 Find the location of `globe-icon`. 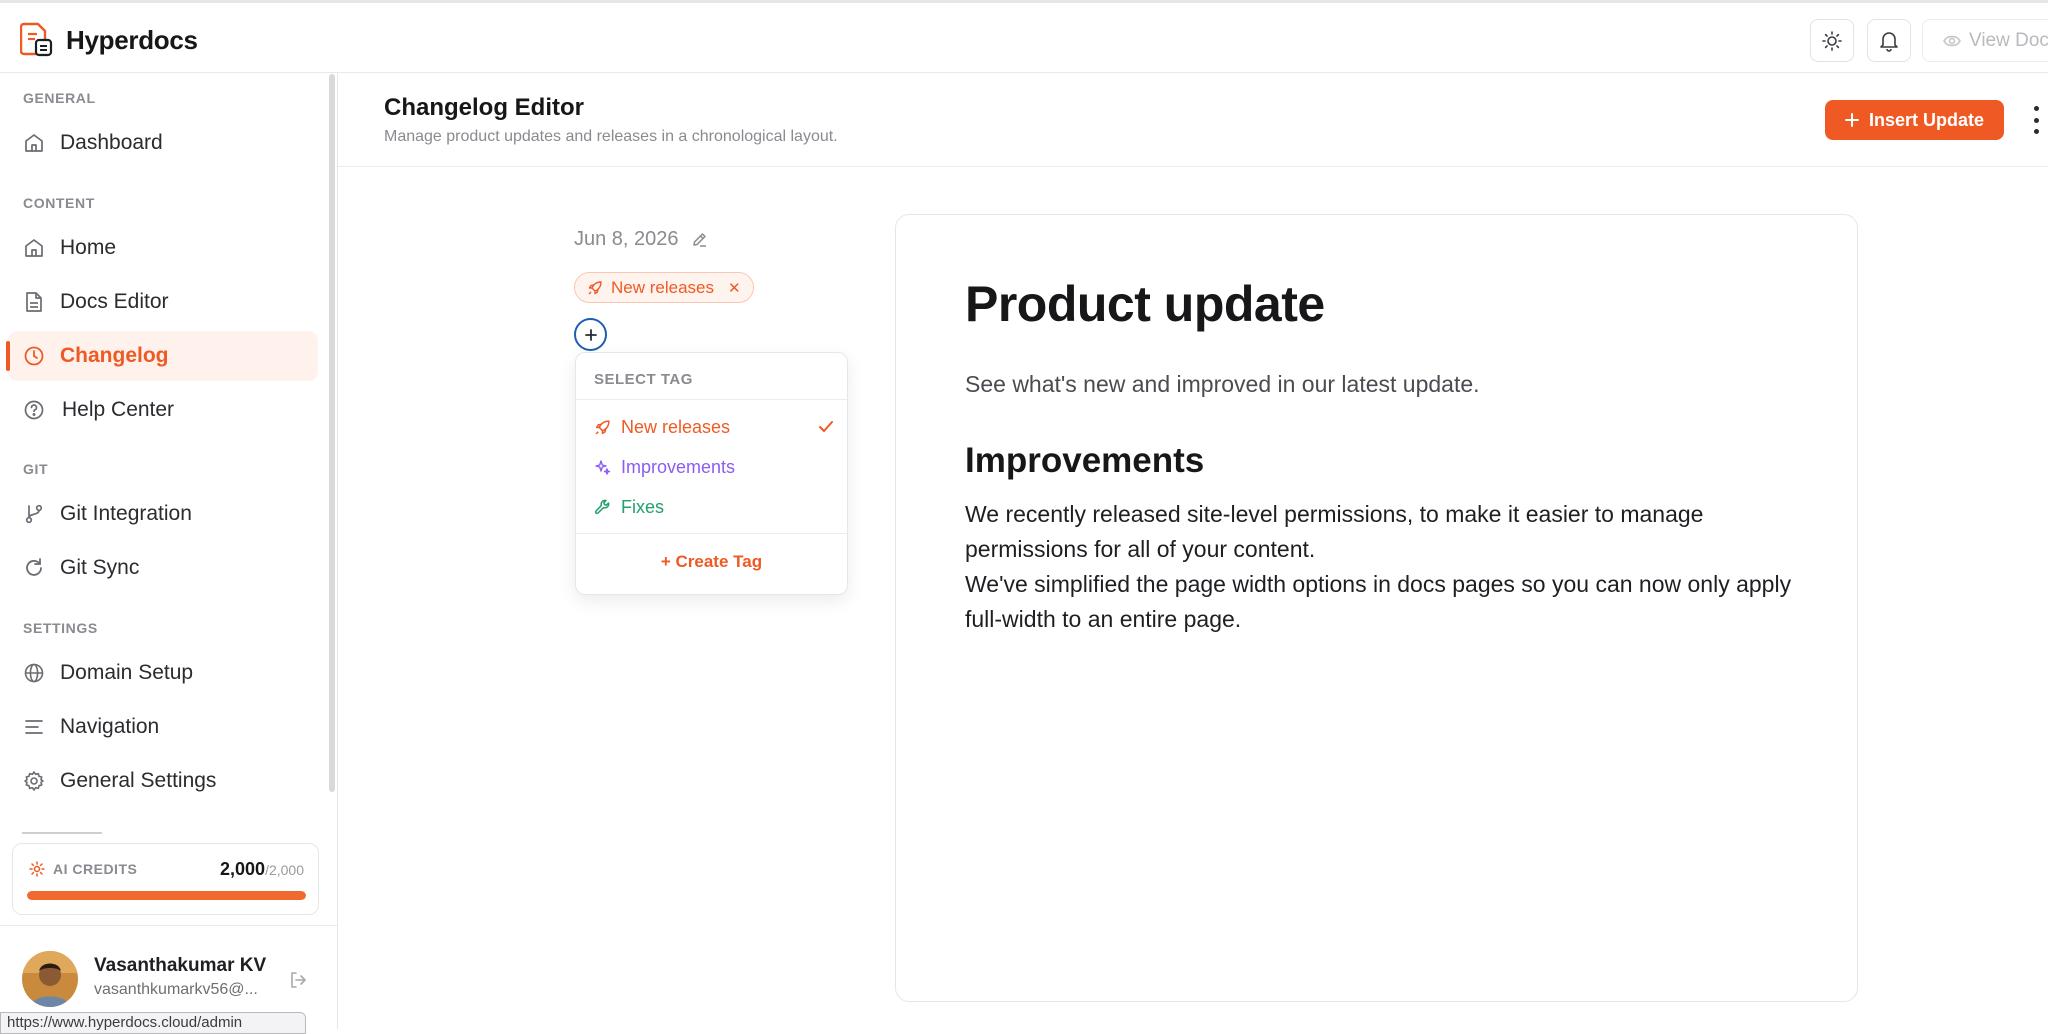

globe-icon is located at coordinates (34, 673).